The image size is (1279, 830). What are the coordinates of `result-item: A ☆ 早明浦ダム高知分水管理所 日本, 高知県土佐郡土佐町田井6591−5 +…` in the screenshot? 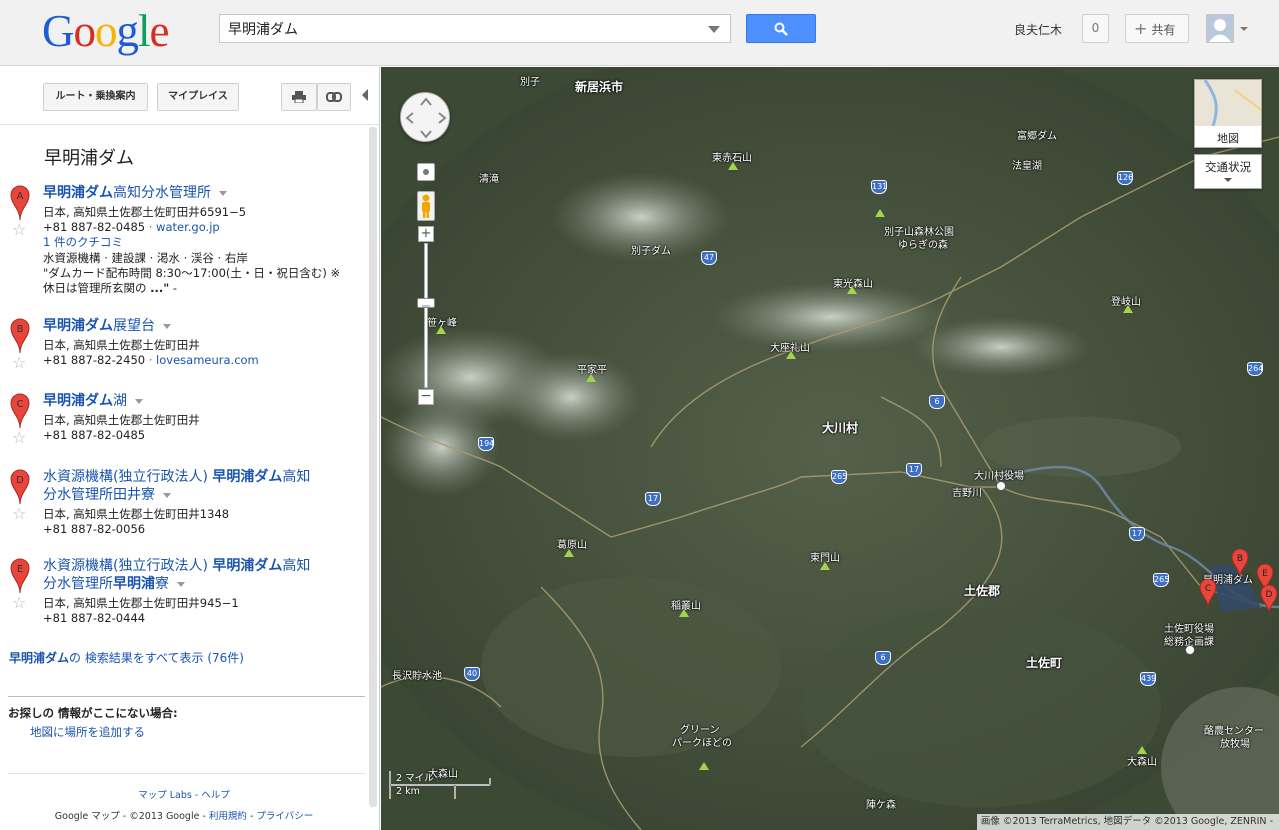 It's located at (184, 242).